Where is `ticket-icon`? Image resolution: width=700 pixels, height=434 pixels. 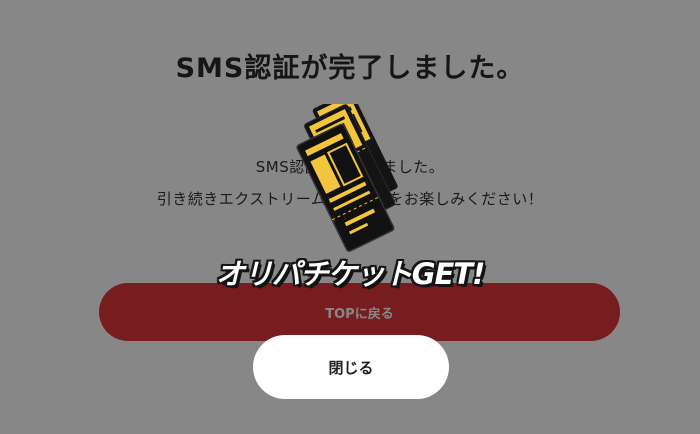 ticket-icon is located at coordinates (347, 178).